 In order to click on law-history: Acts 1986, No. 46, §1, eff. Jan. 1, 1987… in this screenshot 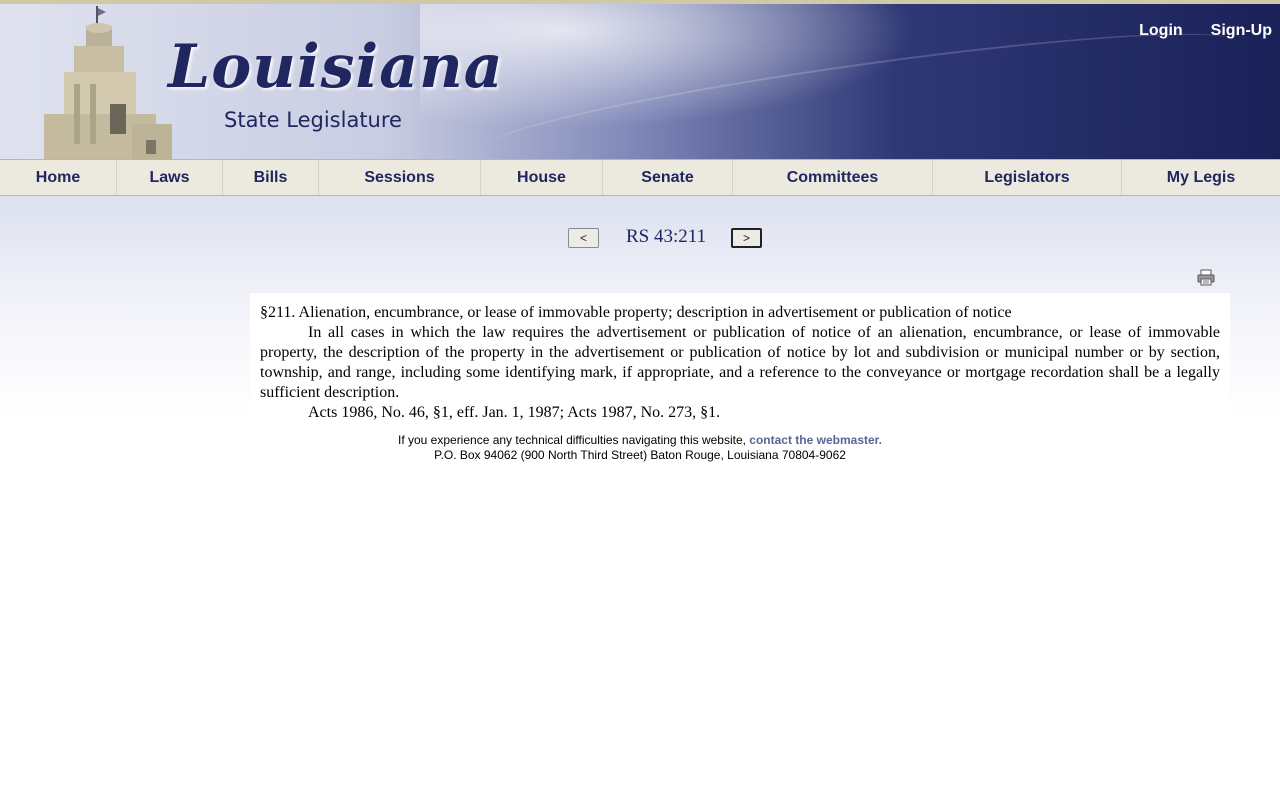, I will do `click(514, 412)`.